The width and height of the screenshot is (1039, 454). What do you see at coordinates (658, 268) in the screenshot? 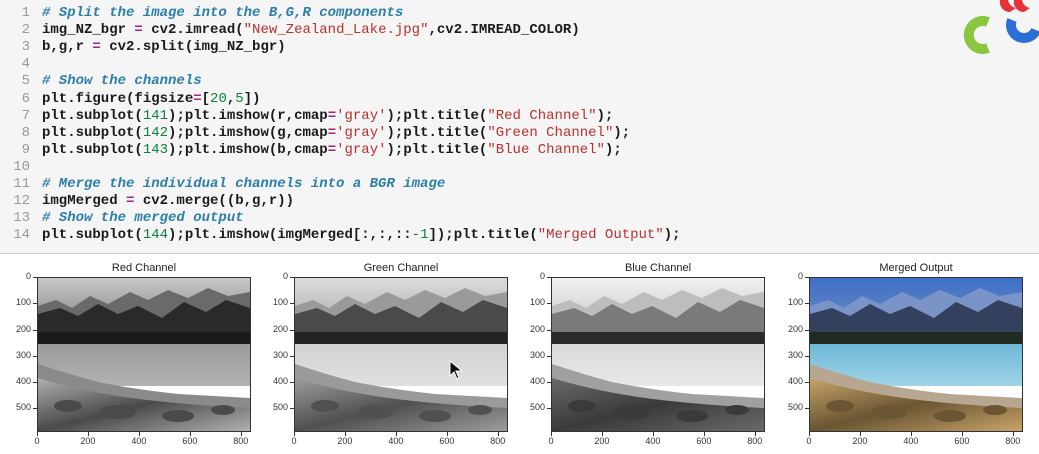
I see `plot-title: Blue Channel` at bounding box center [658, 268].